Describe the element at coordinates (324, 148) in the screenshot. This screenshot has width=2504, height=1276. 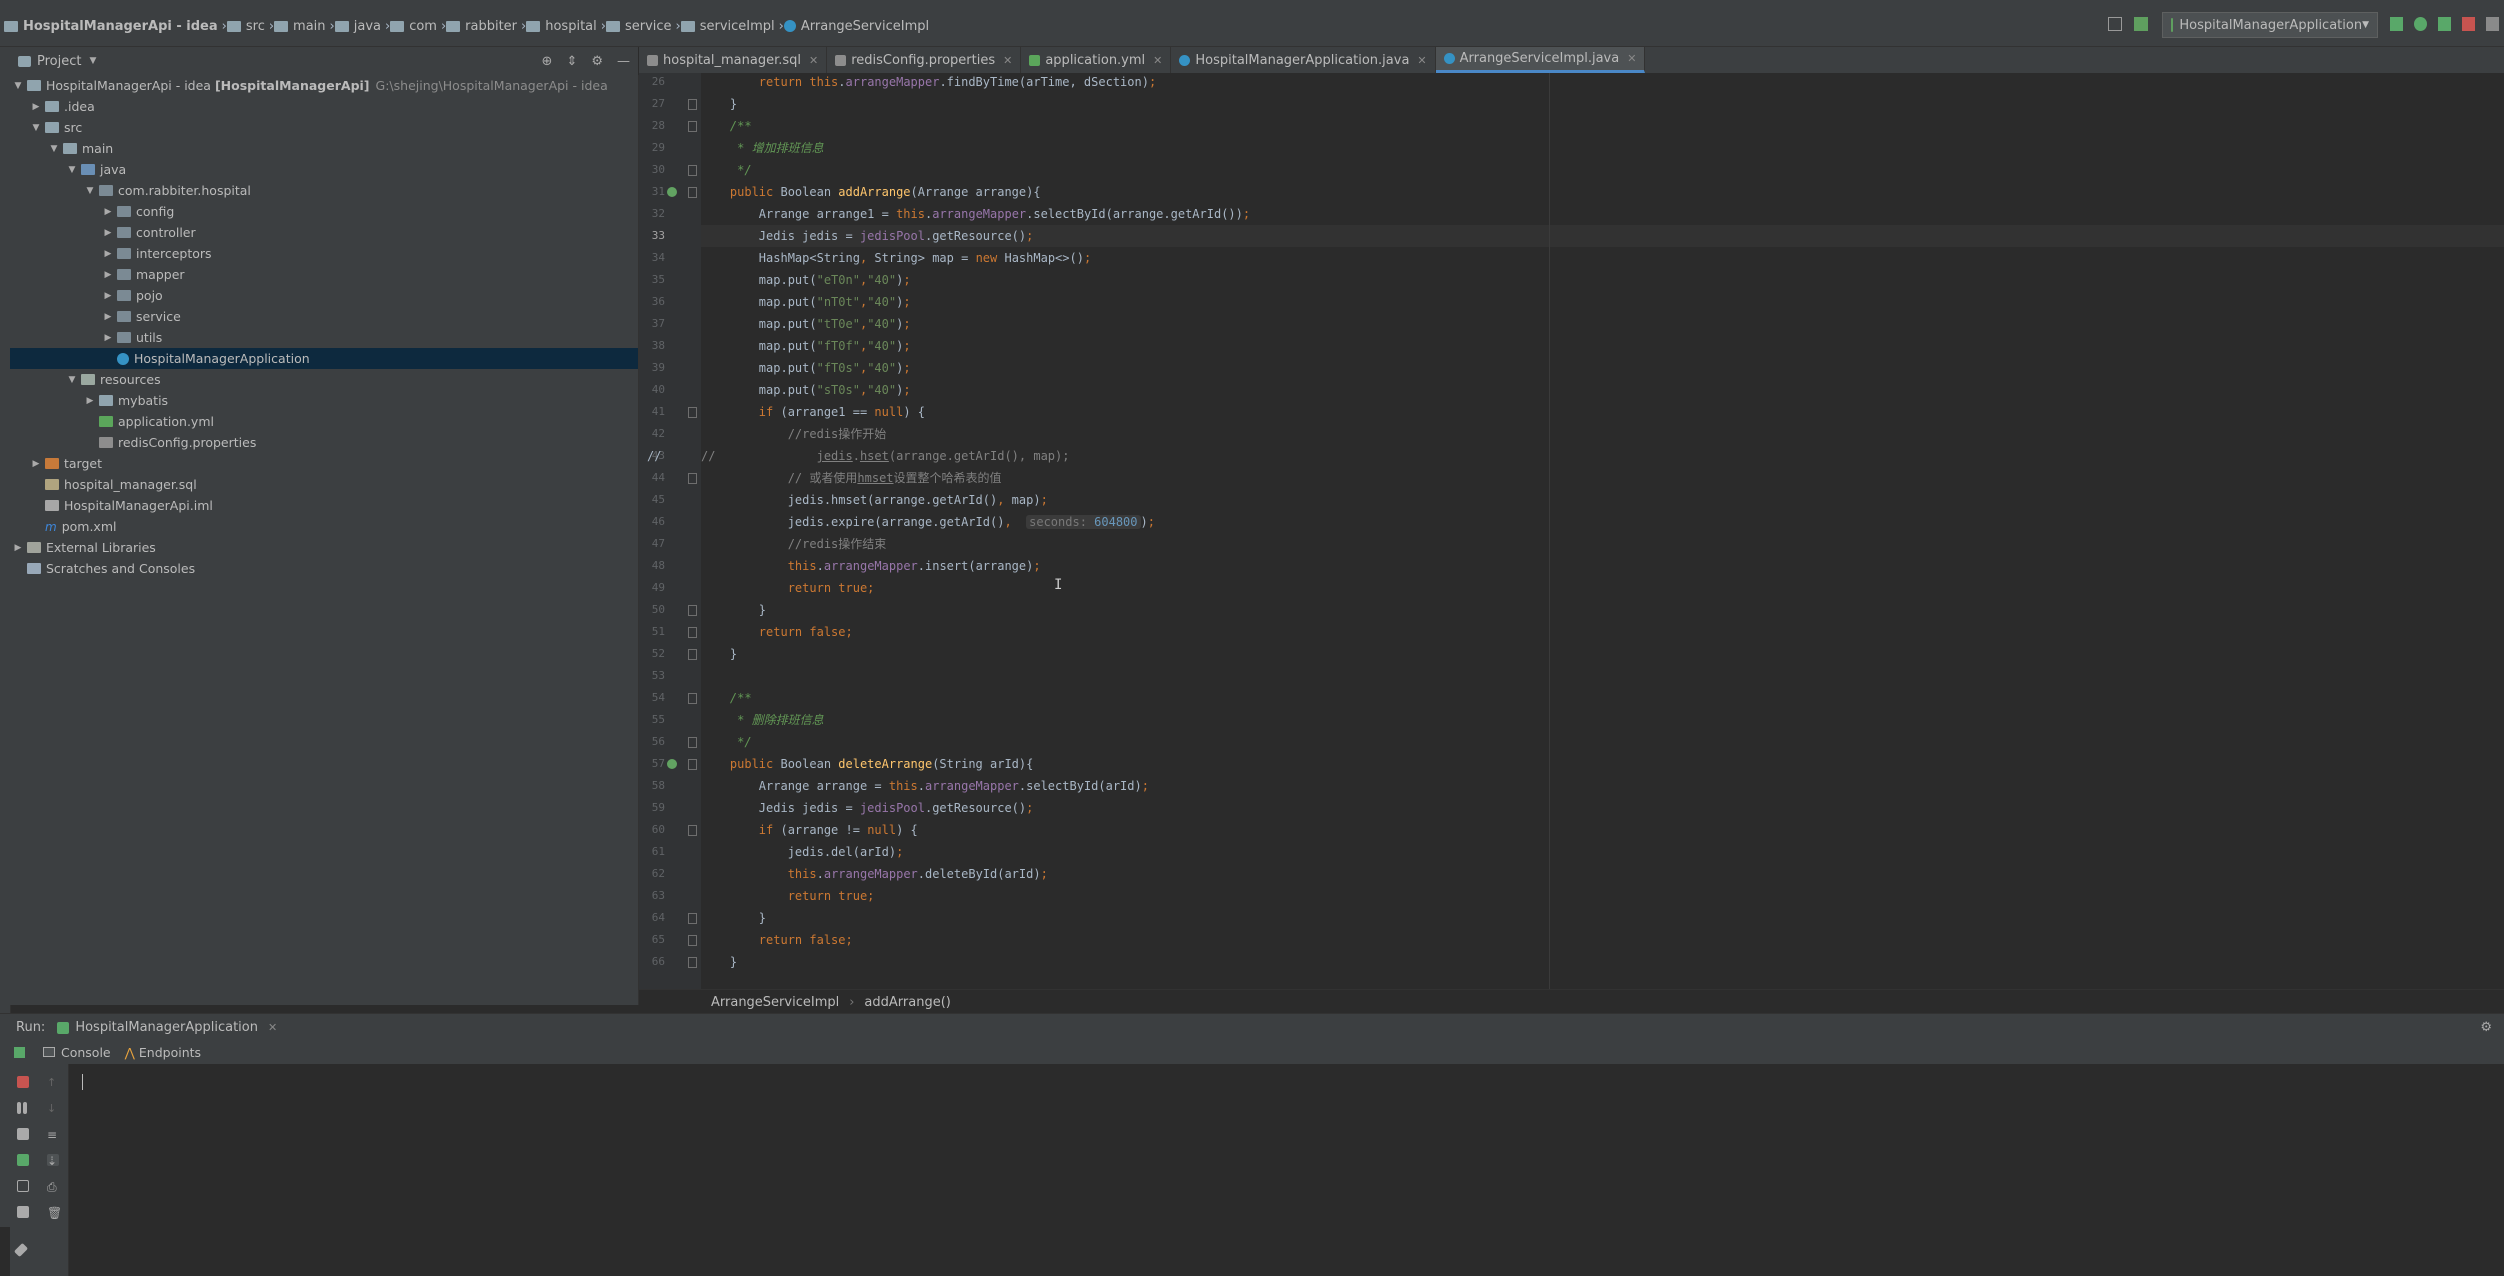
I see `tree-item-main: ▼ main` at that location.